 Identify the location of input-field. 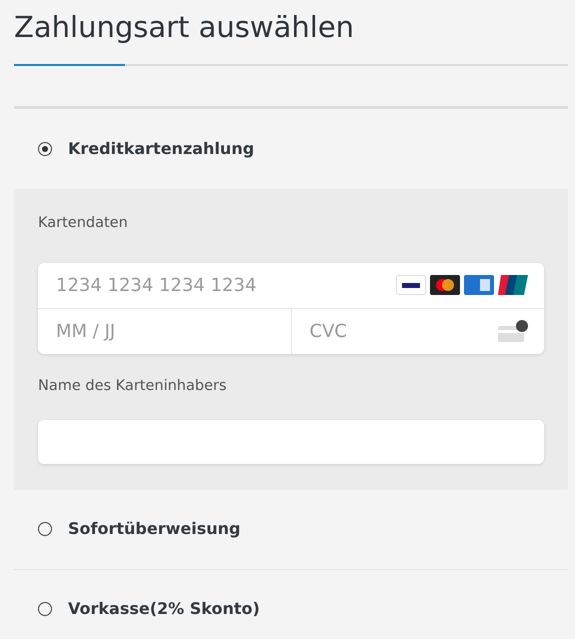
(291, 442).